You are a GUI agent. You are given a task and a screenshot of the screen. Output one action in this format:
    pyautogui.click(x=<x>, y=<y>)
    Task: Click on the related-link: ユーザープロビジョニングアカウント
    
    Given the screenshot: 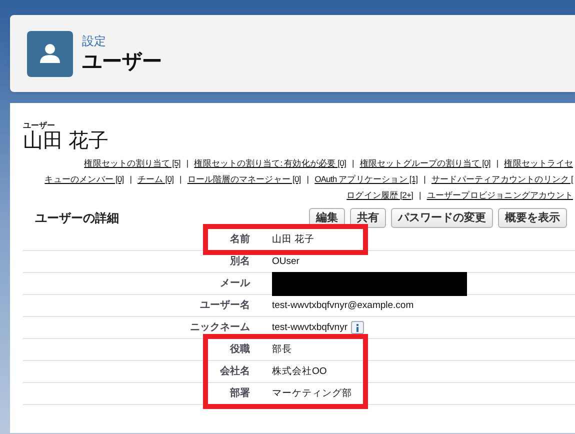 What is the action you would take?
    pyautogui.click(x=499, y=195)
    